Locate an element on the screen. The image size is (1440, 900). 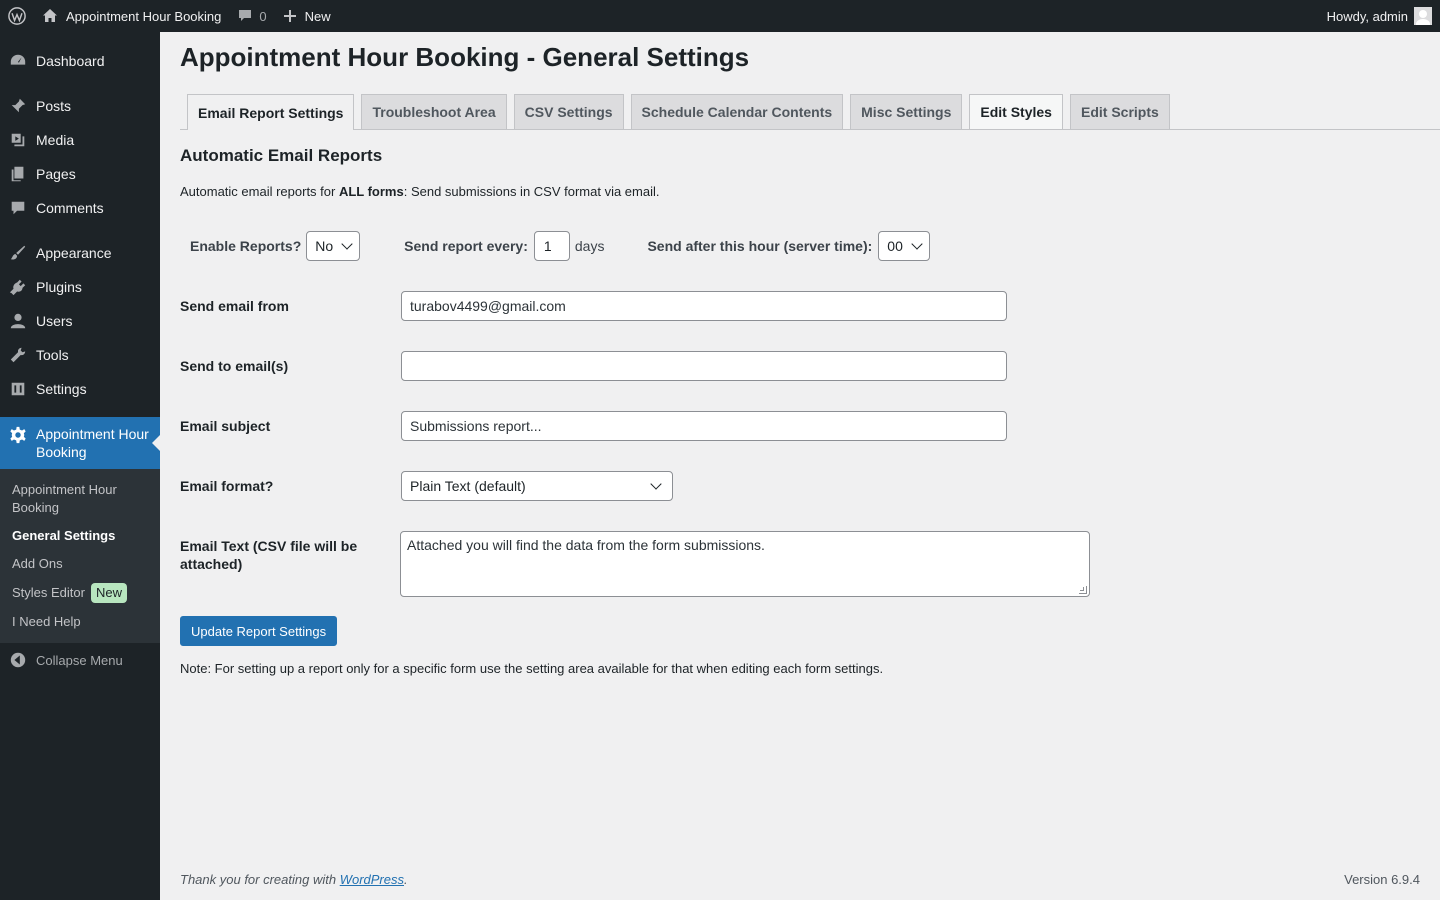
resize-handle-icon is located at coordinates (1083, 590).